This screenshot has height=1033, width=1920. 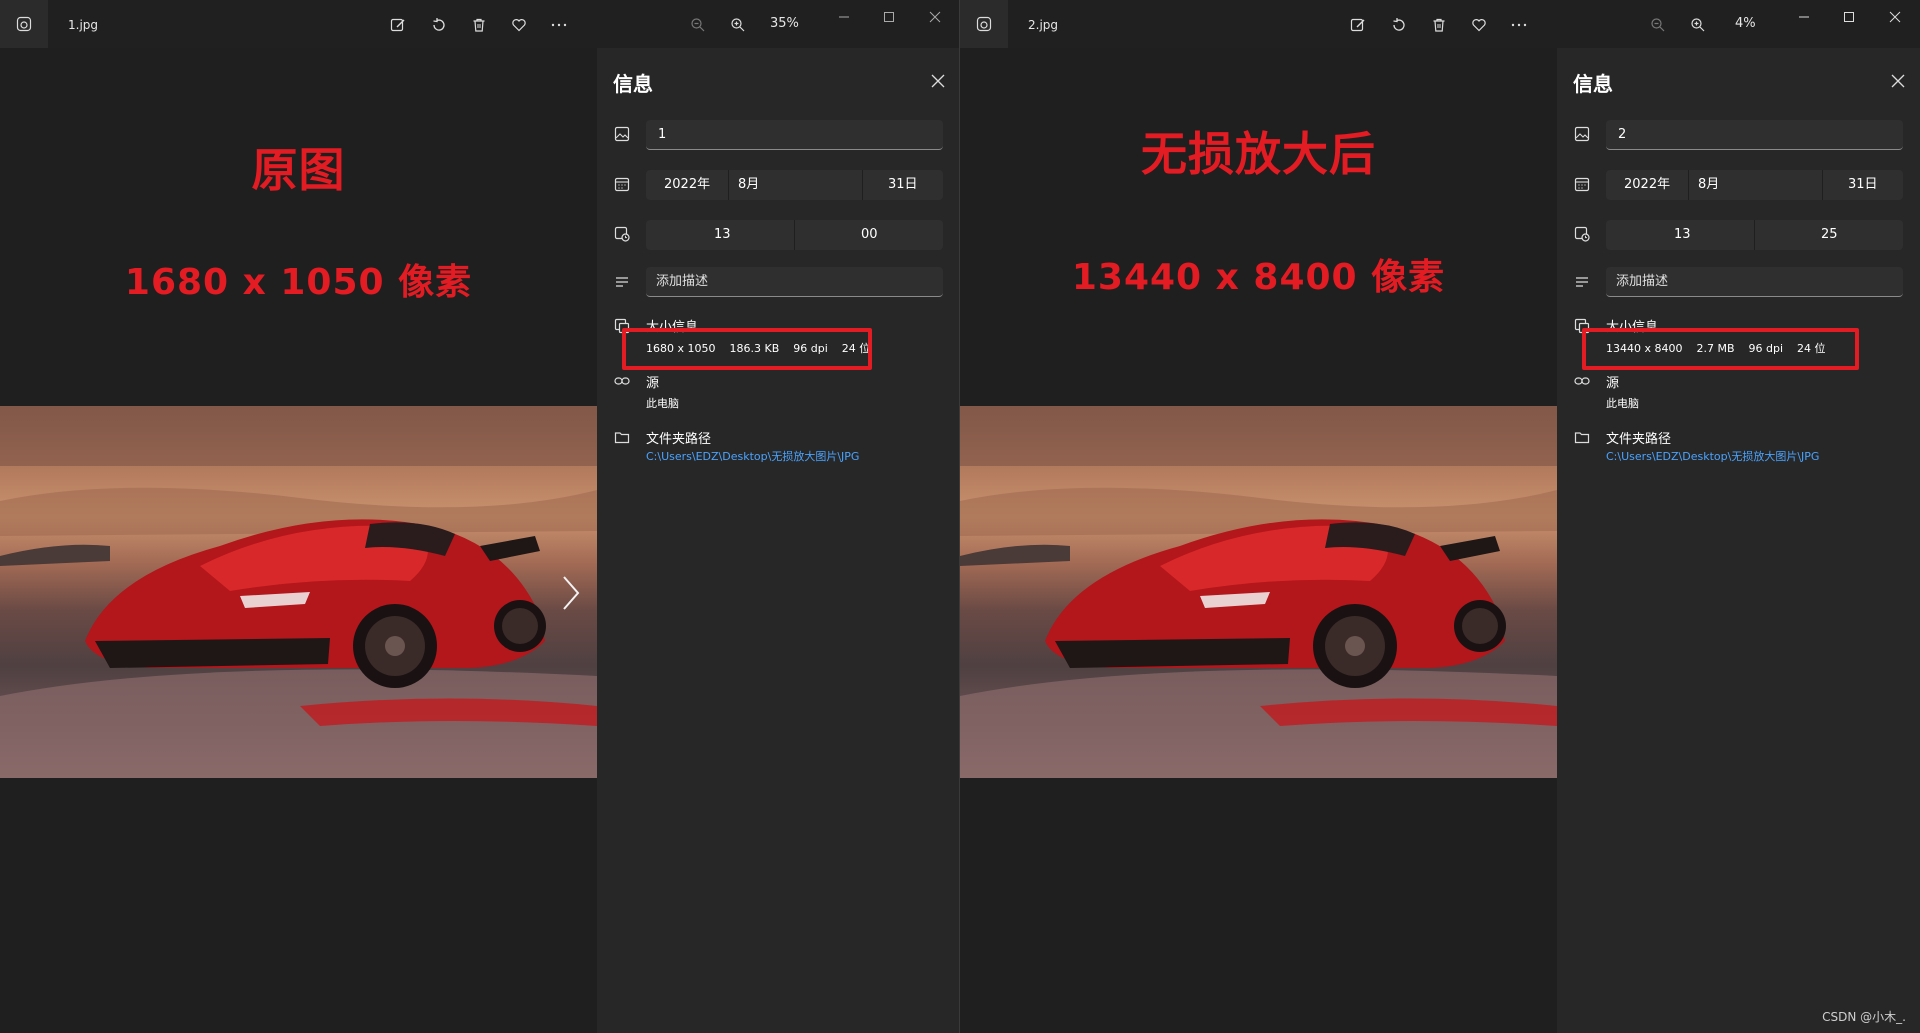 I want to click on title-bar: 1.jpg 35%, so click(x=479, y=24).